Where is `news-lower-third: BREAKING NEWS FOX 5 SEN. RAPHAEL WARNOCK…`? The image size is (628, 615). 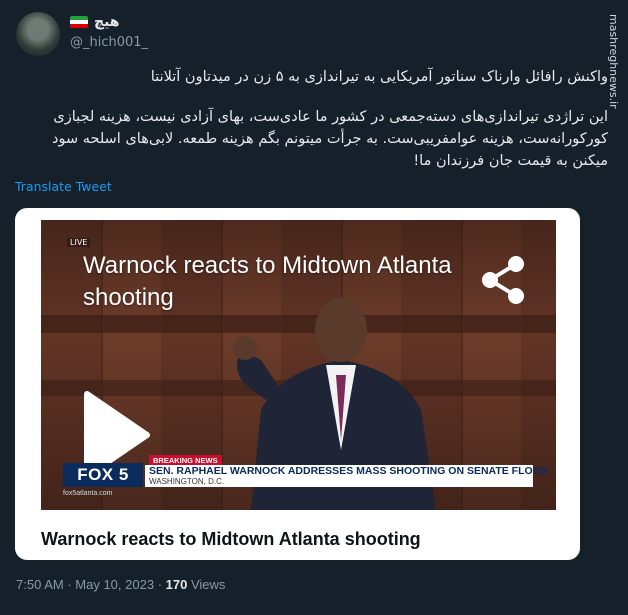
news-lower-third: BREAKING NEWS FOX 5 SEN. RAPHAEL WARNOCK… is located at coordinates (305, 477).